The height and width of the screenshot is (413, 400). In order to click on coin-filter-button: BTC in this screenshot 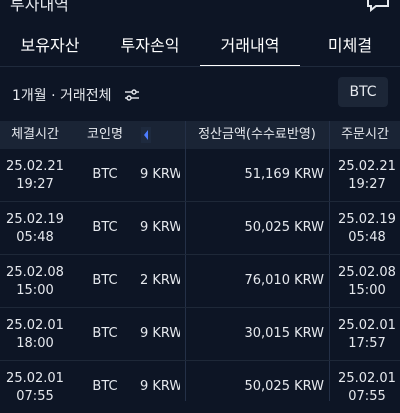, I will do `click(363, 92)`.